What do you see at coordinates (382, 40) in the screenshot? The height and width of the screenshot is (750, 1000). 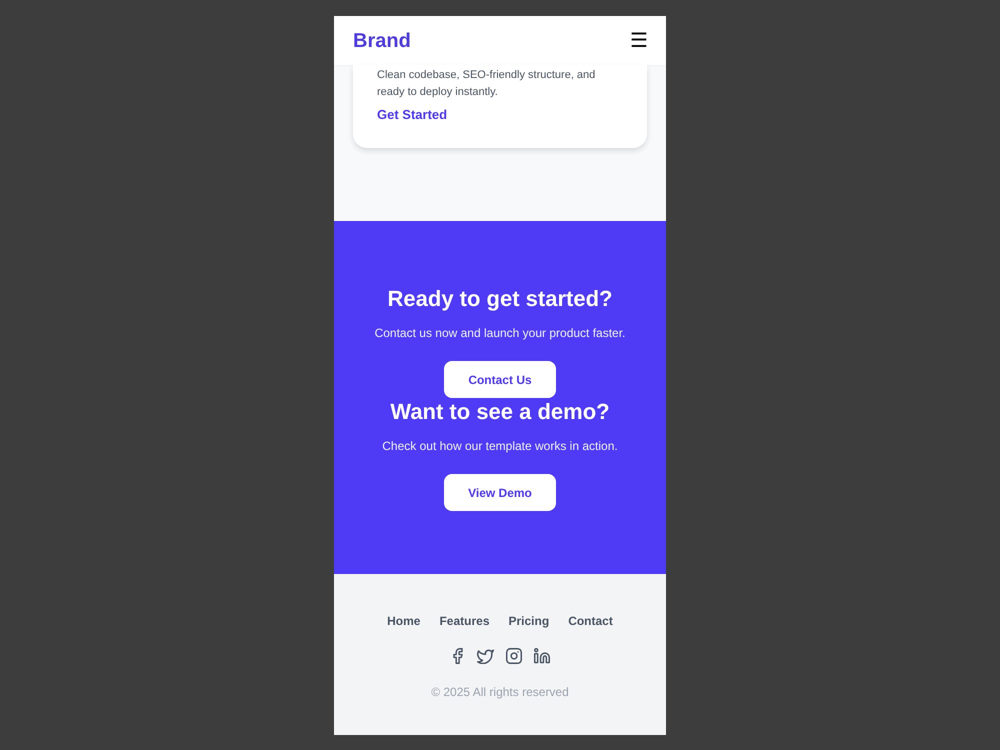 I see `brand-logo: Brand` at bounding box center [382, 40].